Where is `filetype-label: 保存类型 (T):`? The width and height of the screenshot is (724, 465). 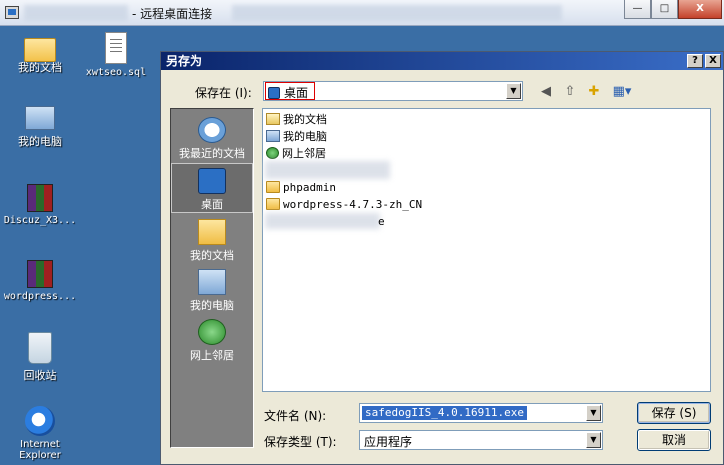 filetype-label: 保存类型 (T): is located at coordinates (300, 442).